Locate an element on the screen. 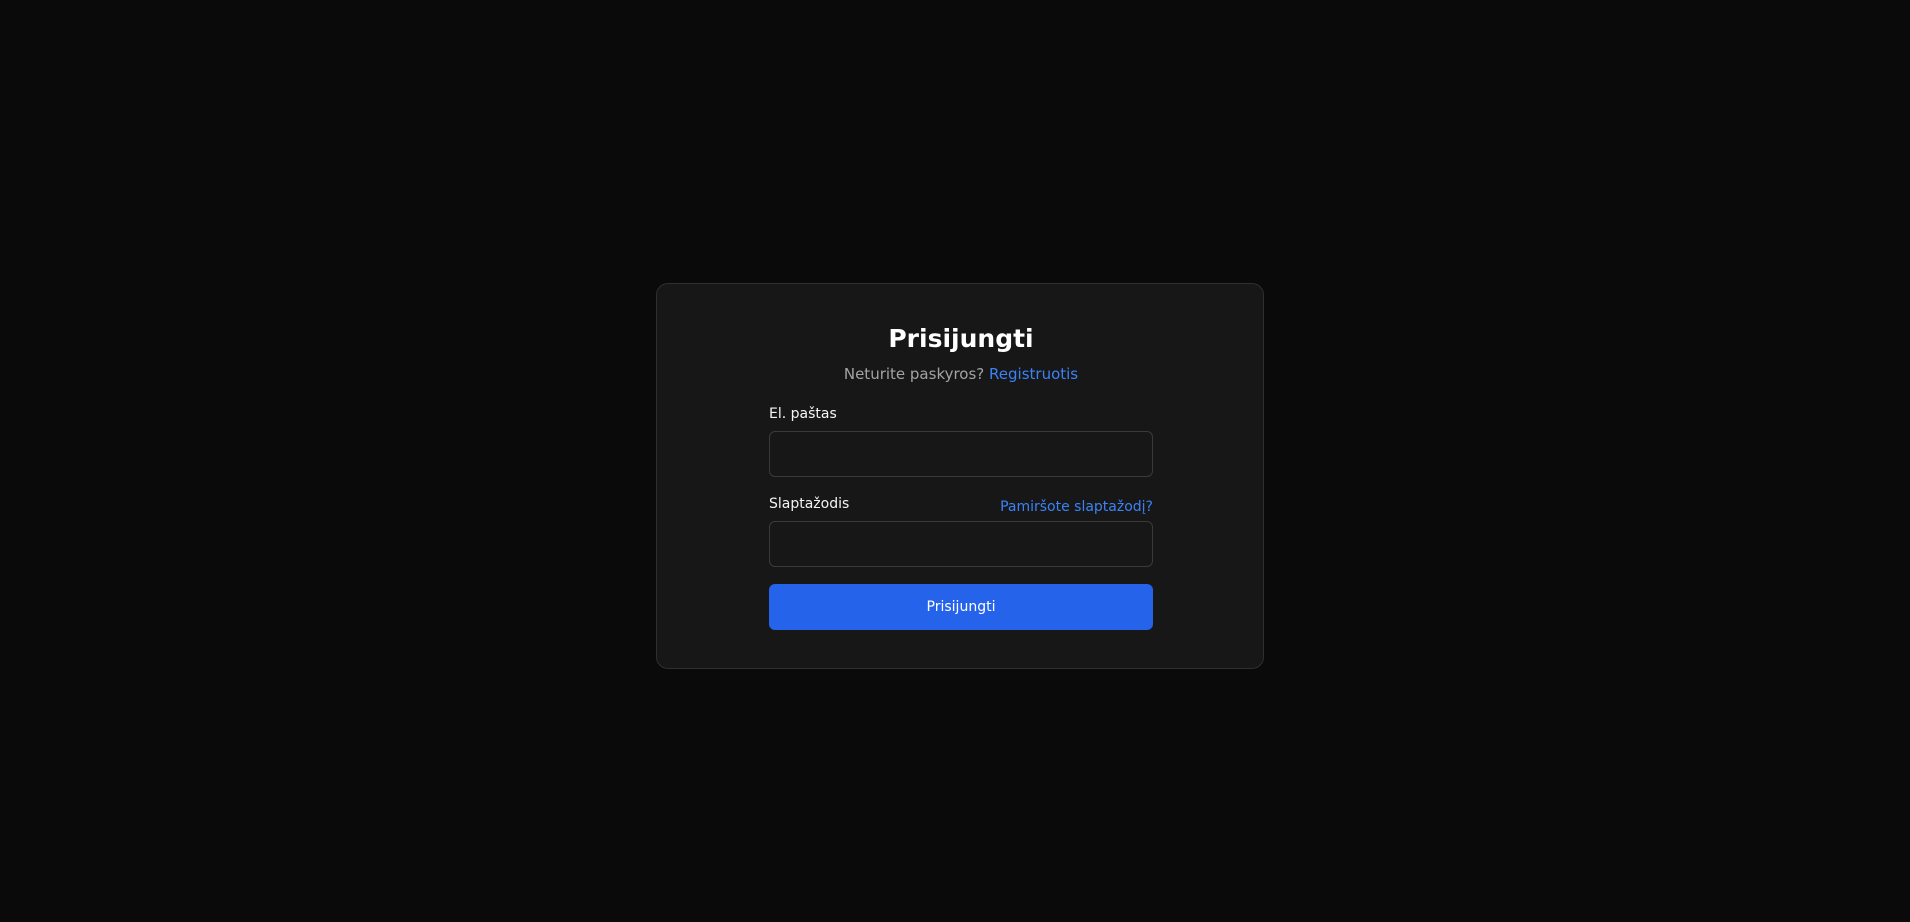 The image size is (1910, 922). no-account-text: Neturite paskyros? is located at coordinates (914, 374).